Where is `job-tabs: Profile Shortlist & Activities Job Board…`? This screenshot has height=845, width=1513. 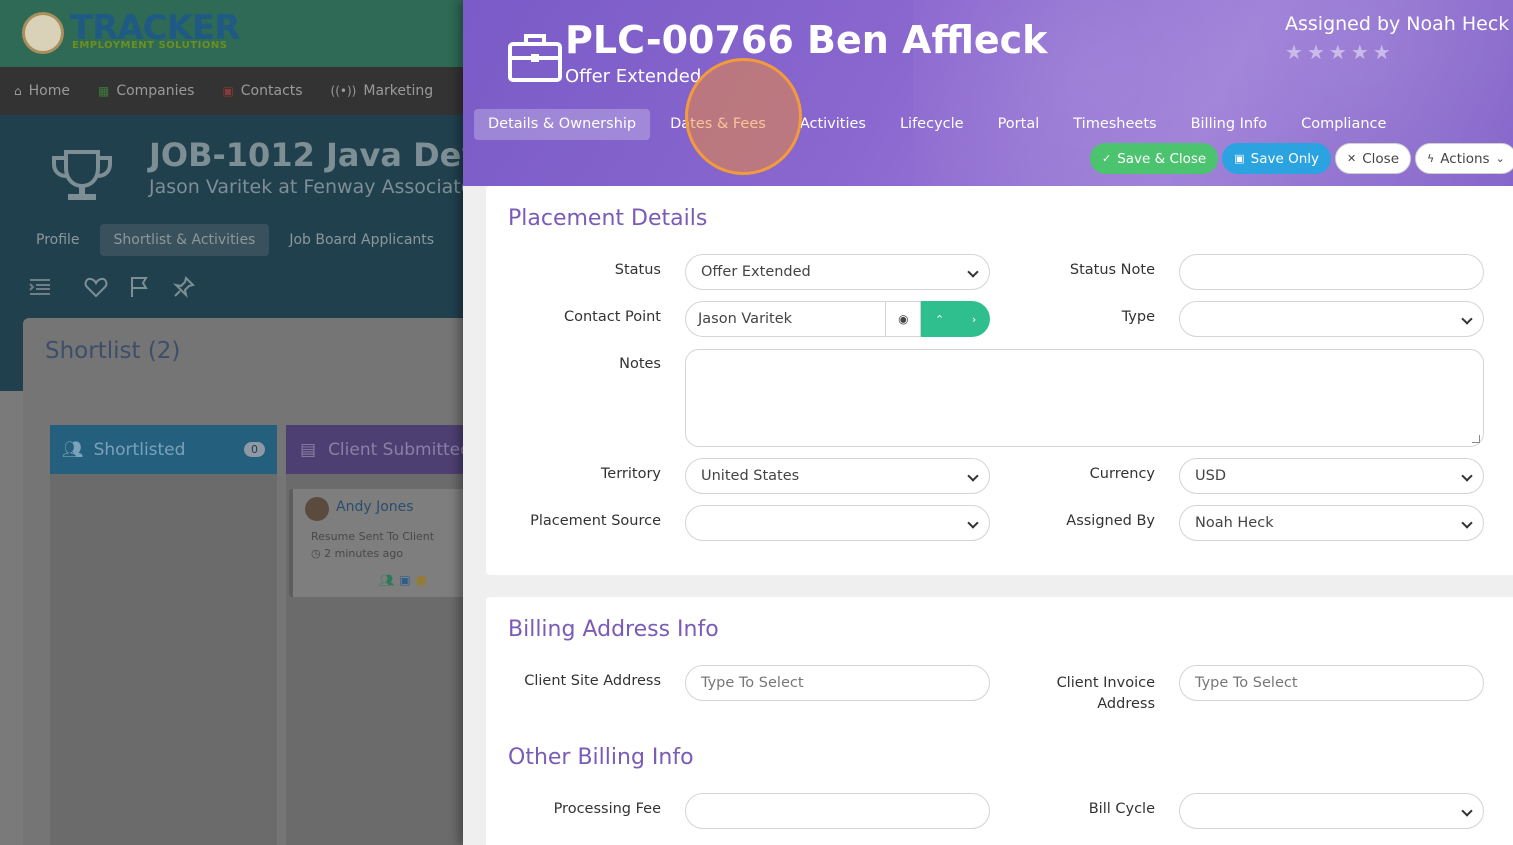
job-tabs: Profile Shortlist & Activities Job Board… is located at coordinates (235, 240).